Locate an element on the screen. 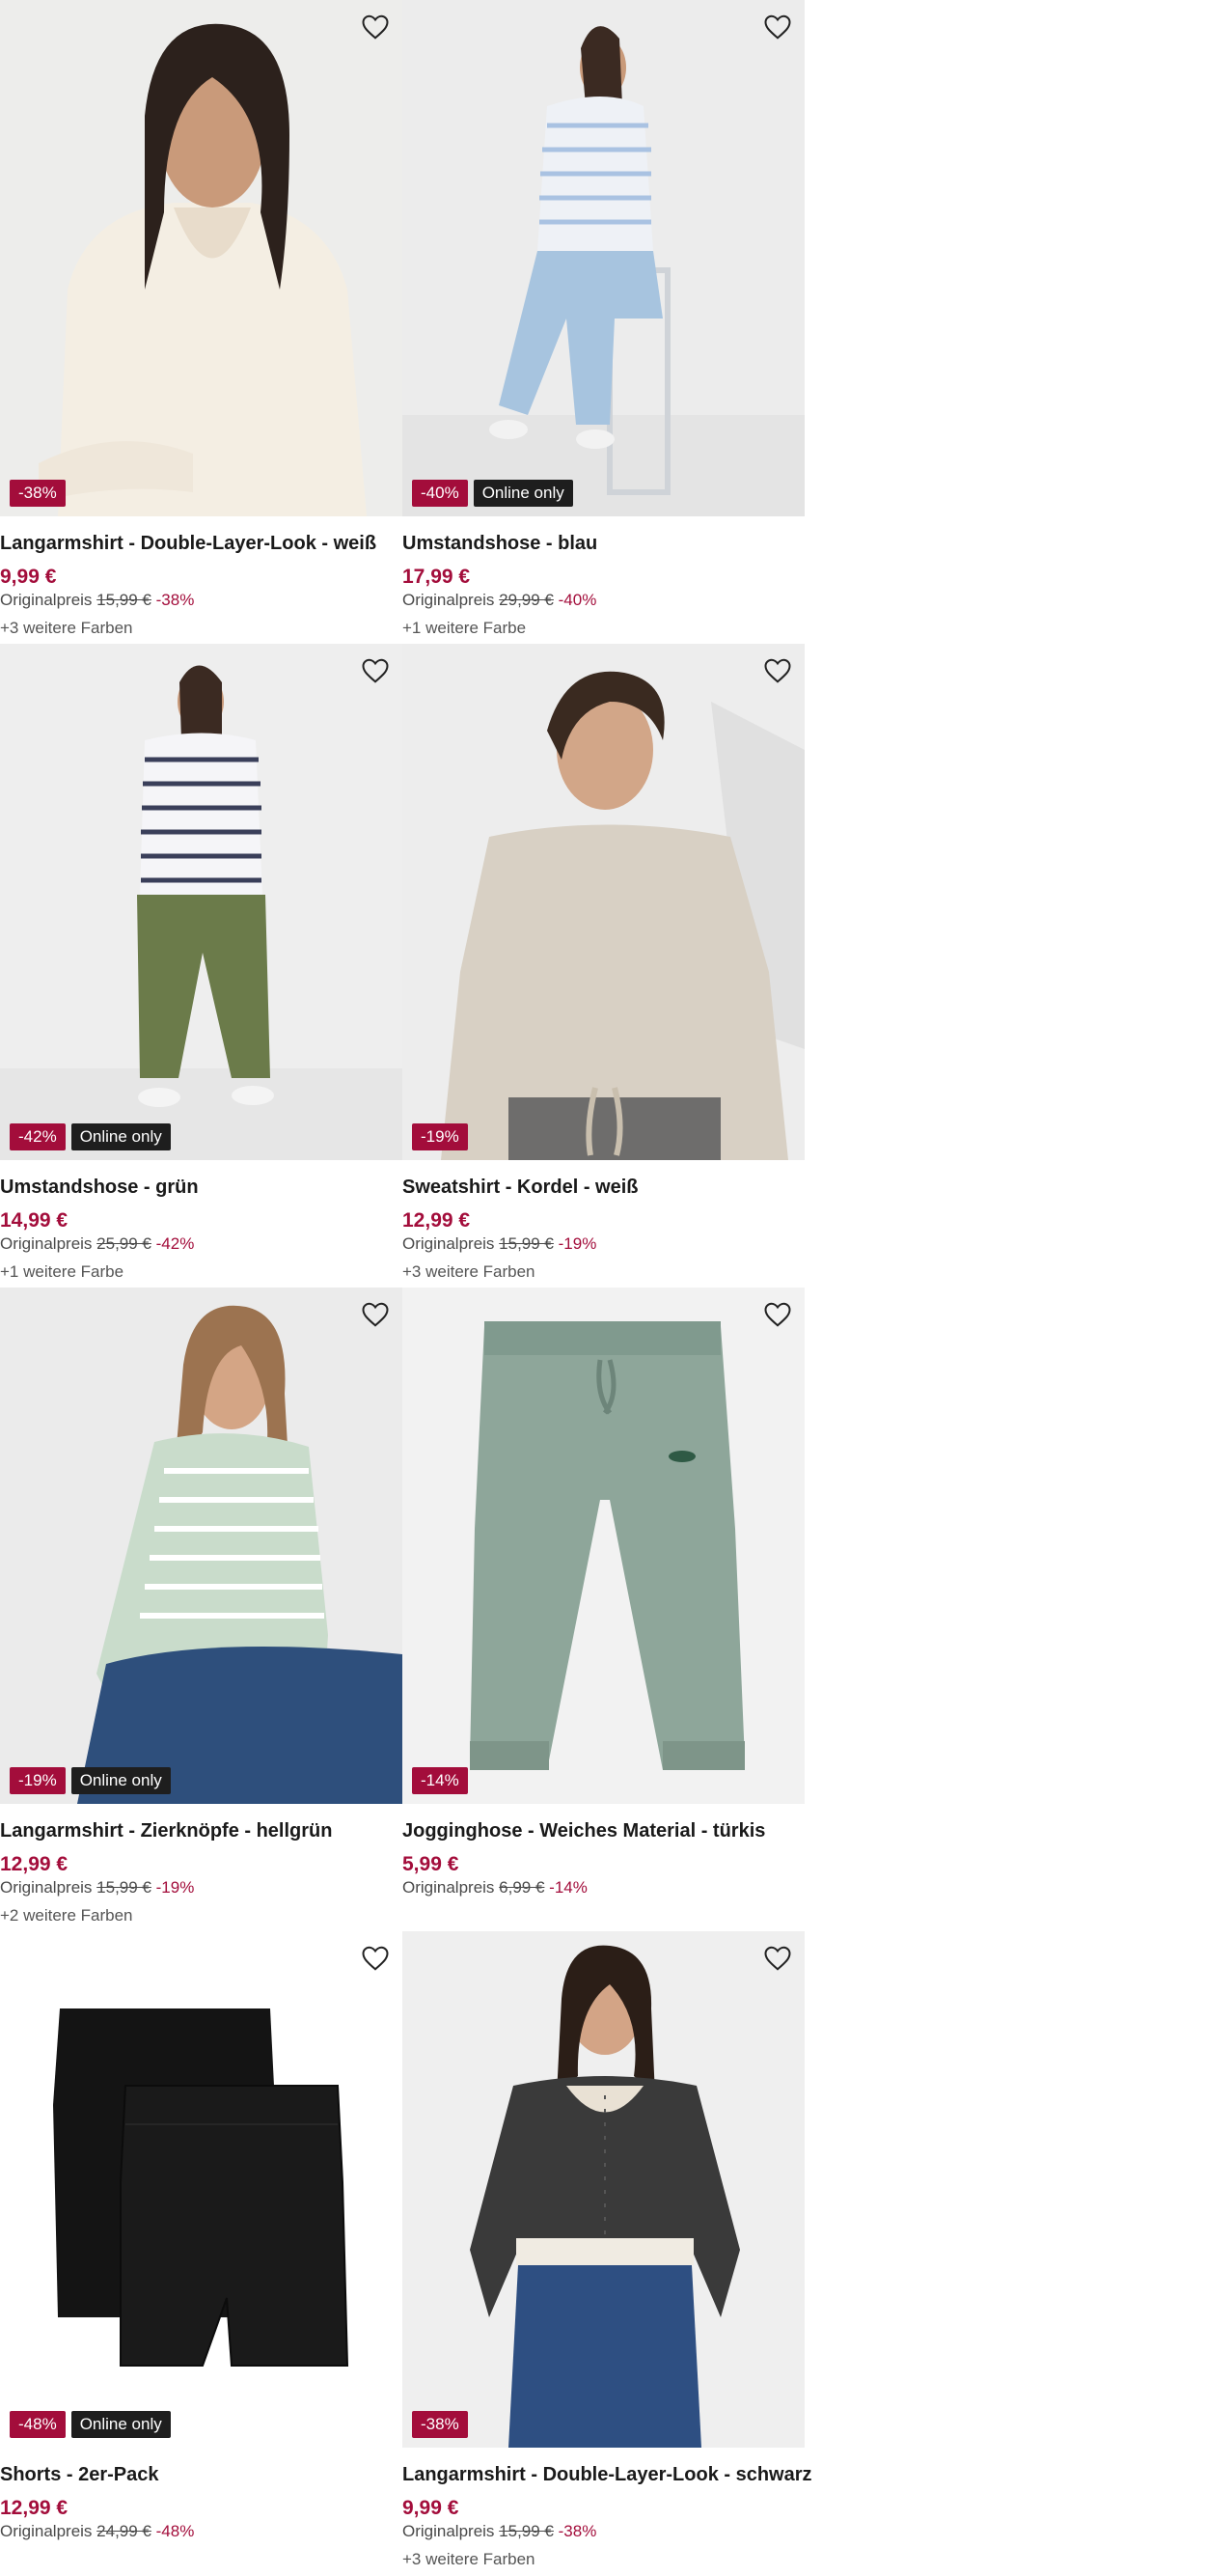 Image resolution: width=1206 pixels, height=2576 pixels. discount-percent: -14% is located at coordinates (568, 1887).